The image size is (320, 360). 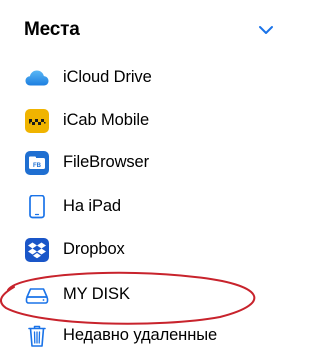 I want to click on location-label: iCloud Drive, so click(x=107, y=77).